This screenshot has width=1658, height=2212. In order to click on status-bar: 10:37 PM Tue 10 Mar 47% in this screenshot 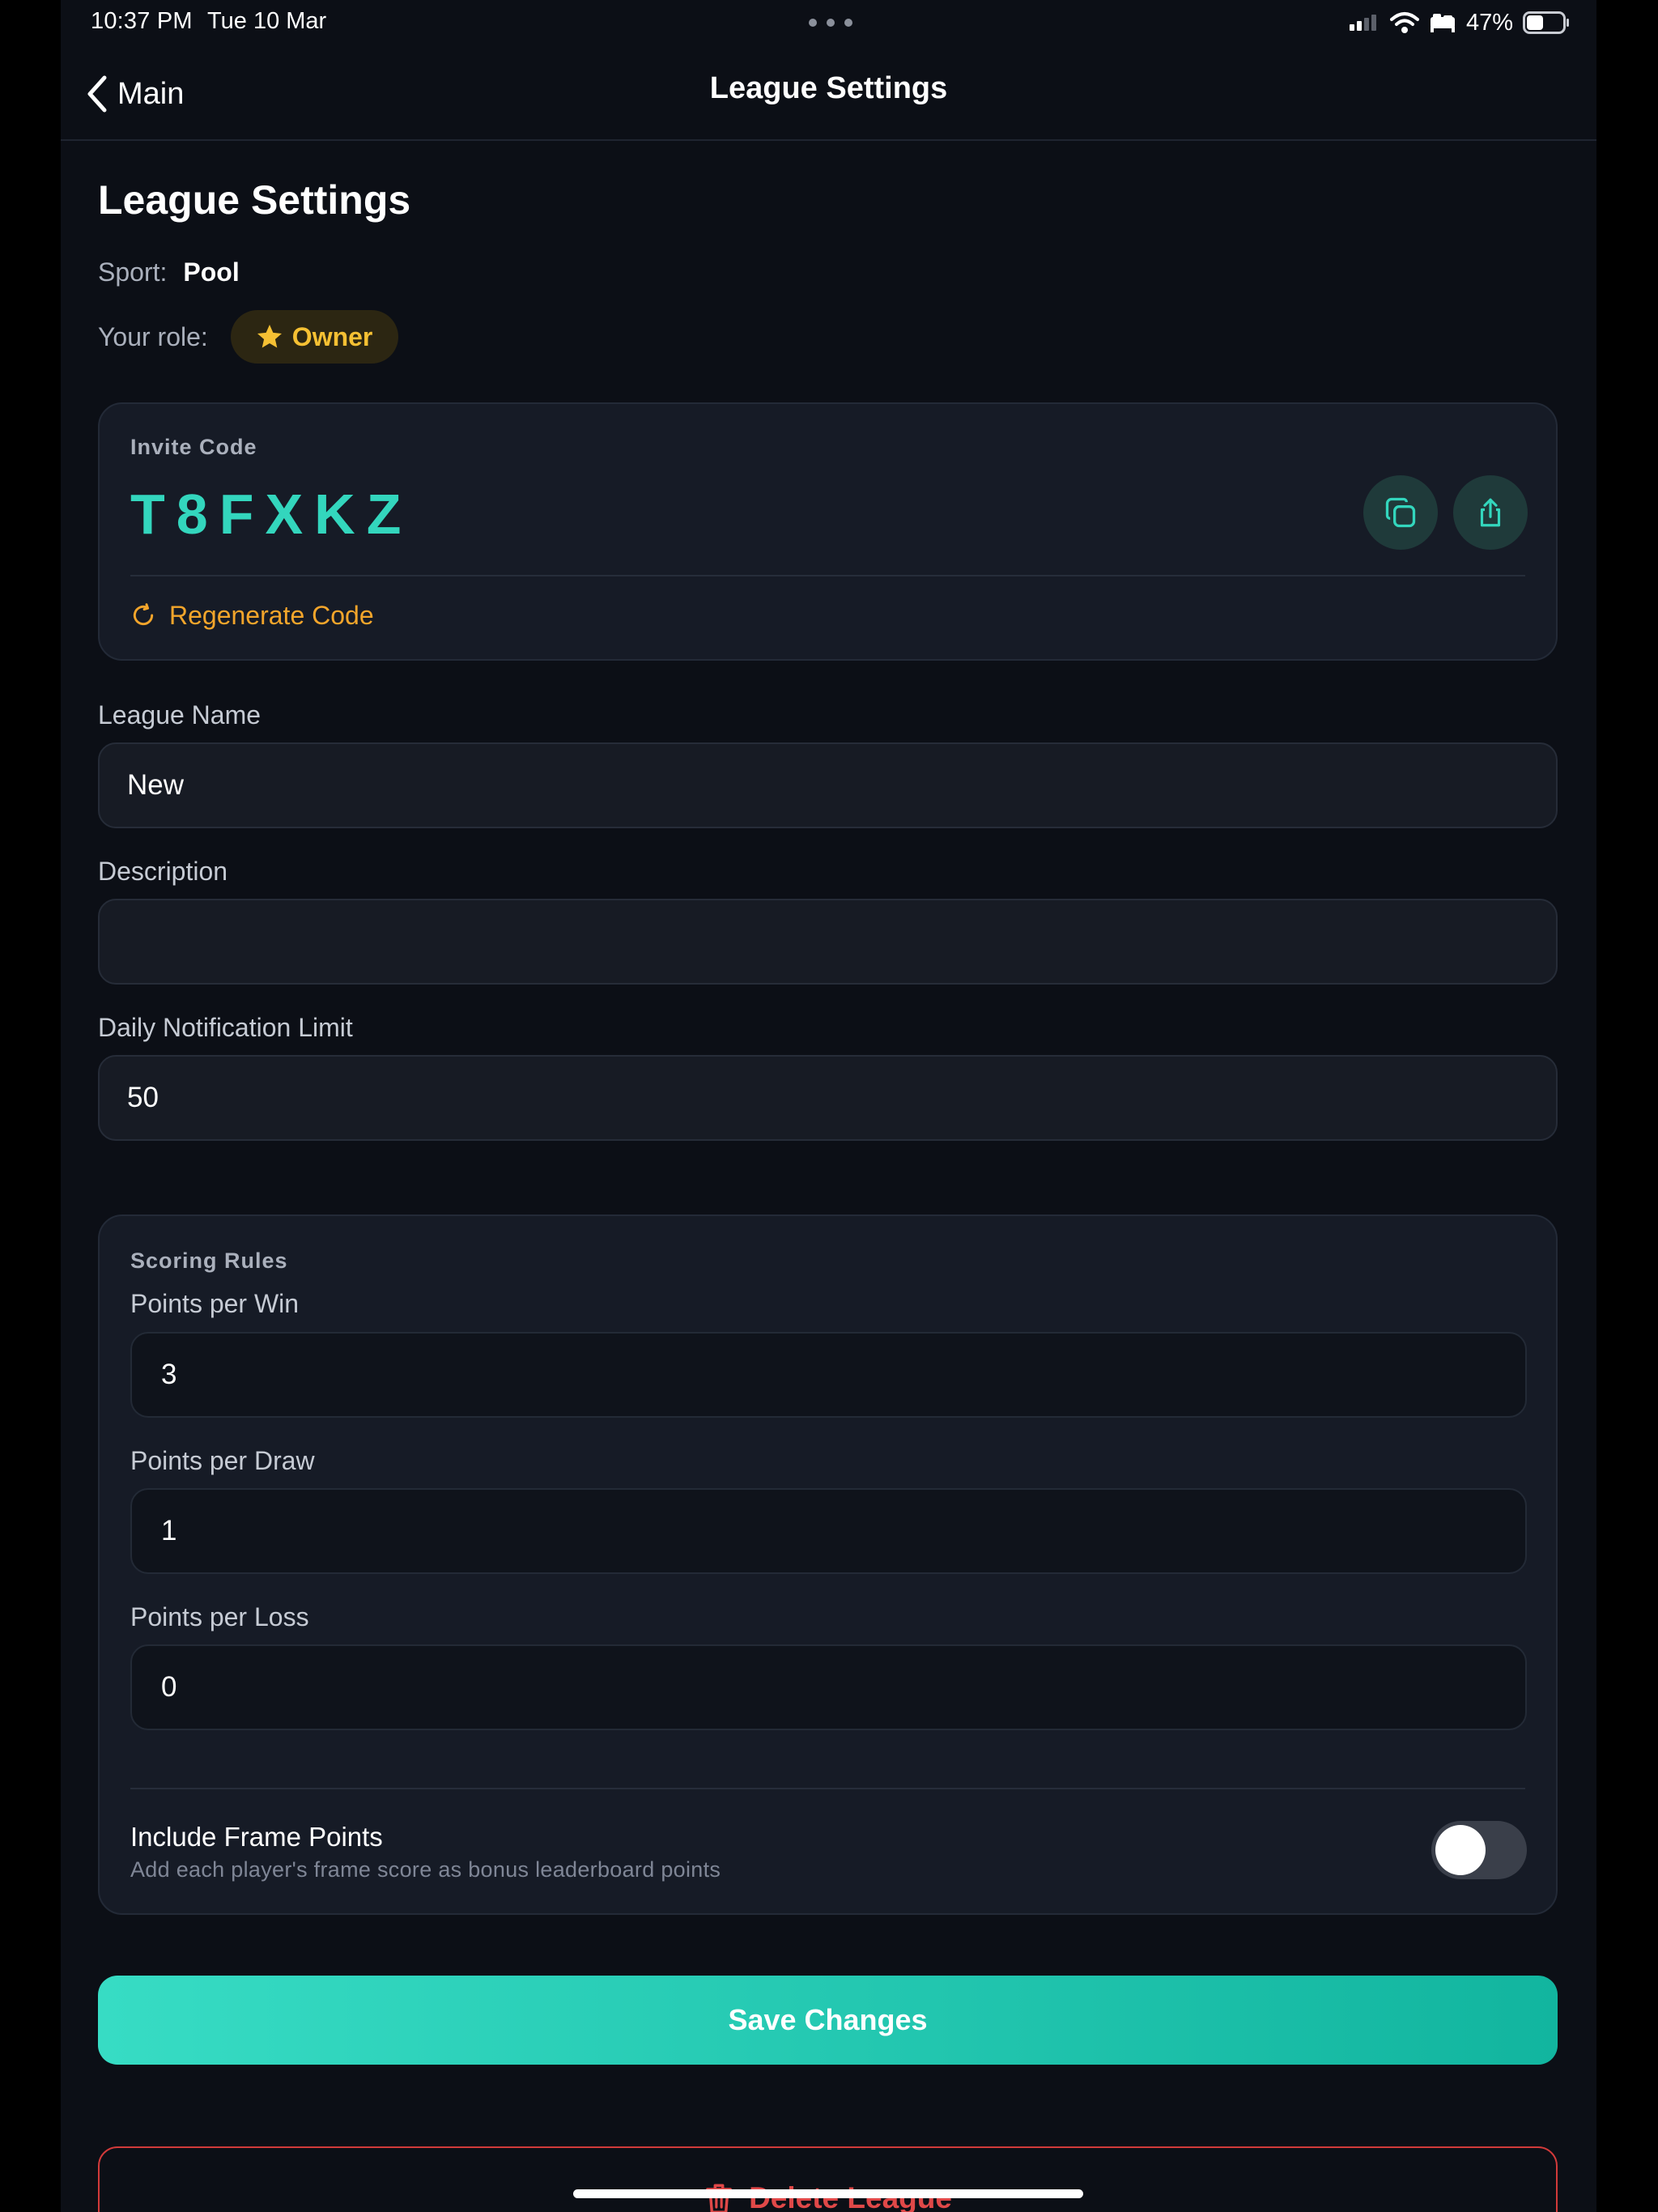, I will do `click(828, 22)`.